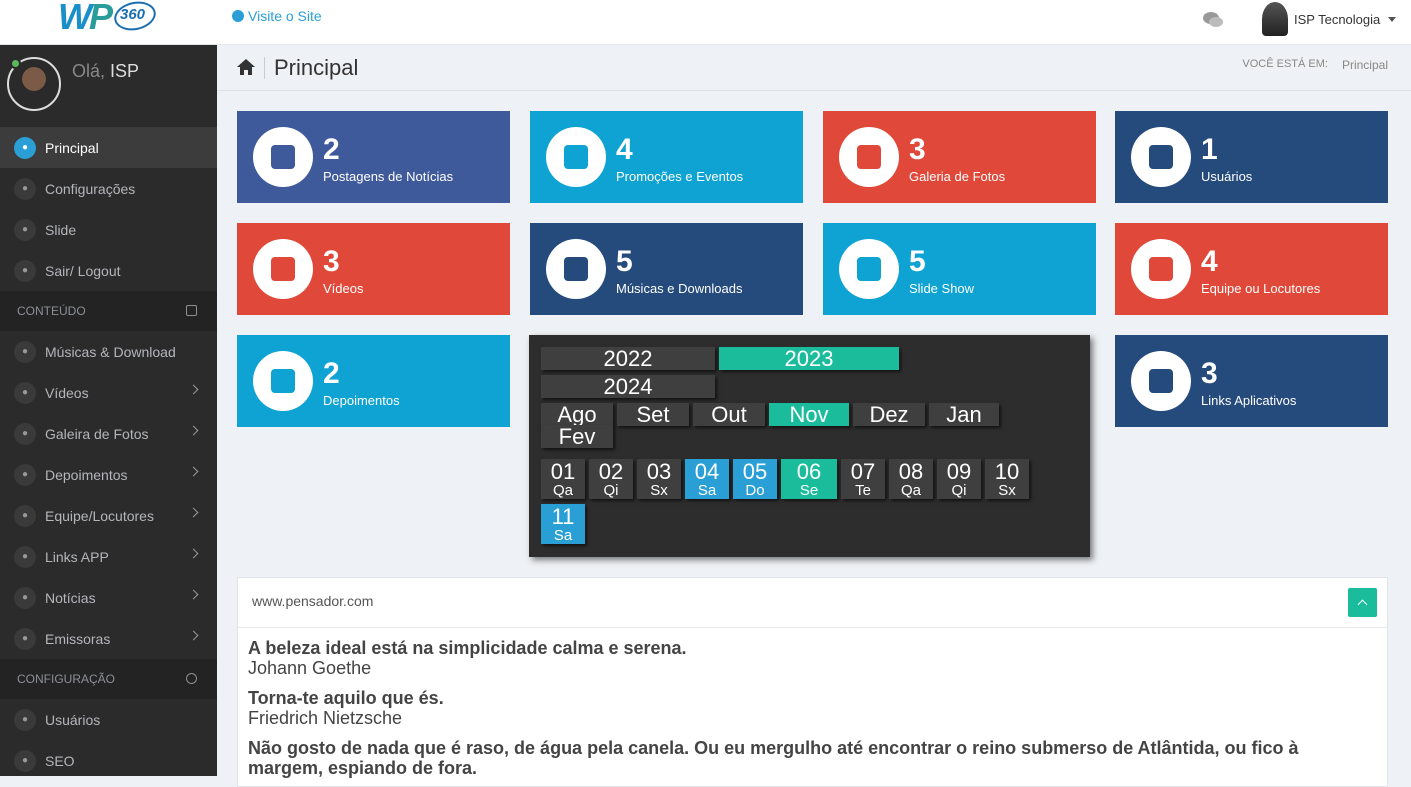 The height and width of the screenshot is (787, 1411). What do you see at coordinates (959, 471) in the screenshot?
I see `day-number: 09` at bounding box center [959, 471].